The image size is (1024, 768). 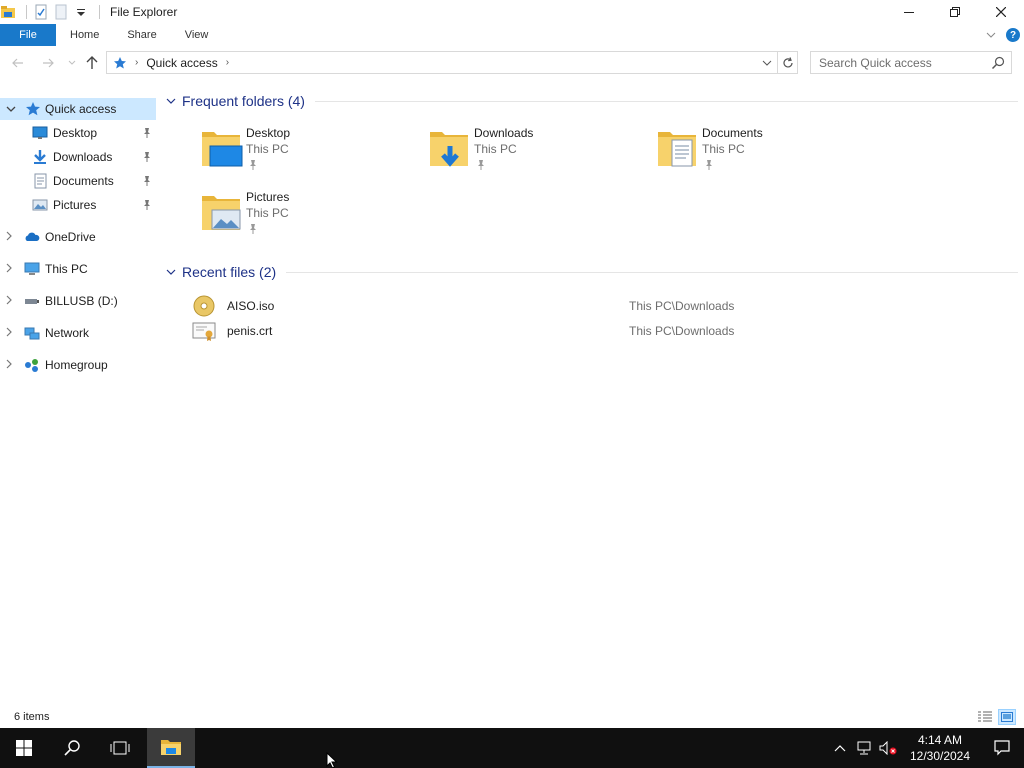 I want to click on large-icons-view-button, so click(x=1007, y=717).